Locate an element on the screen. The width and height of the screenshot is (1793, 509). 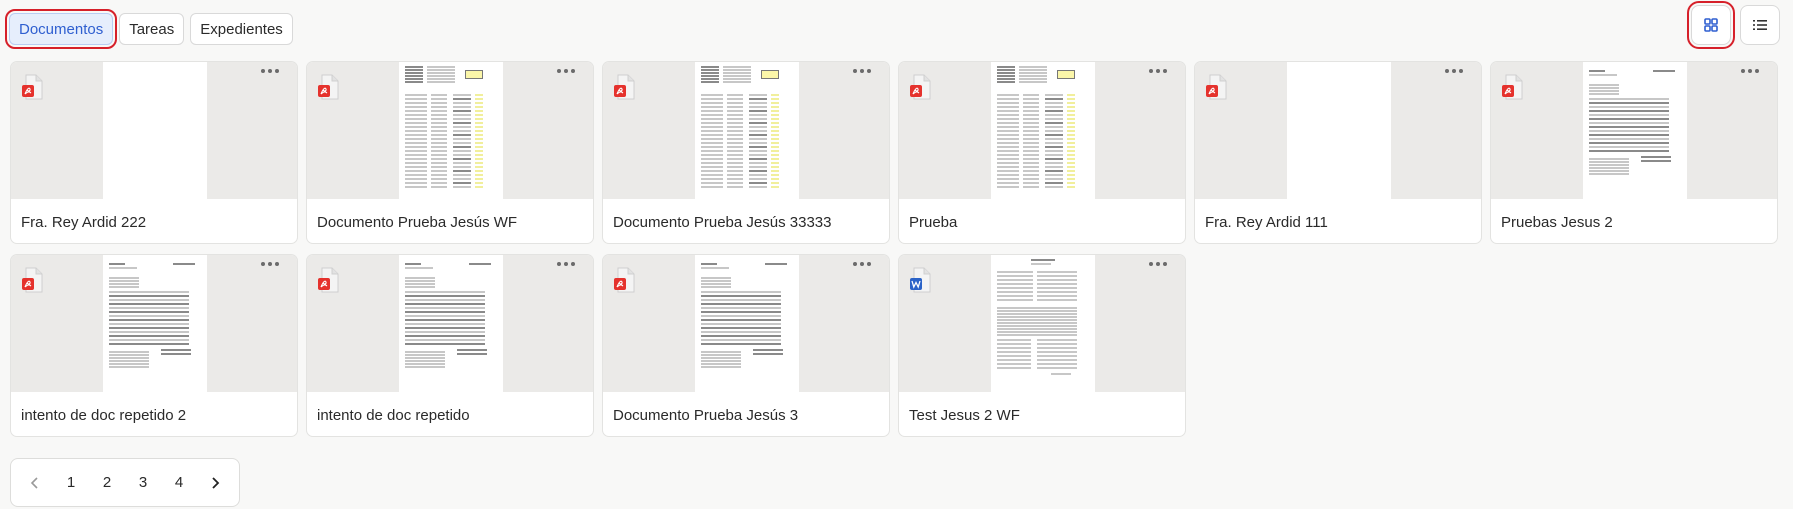
document-card: Pruebas Jesus 2 is located at coordinates (1634, 152).